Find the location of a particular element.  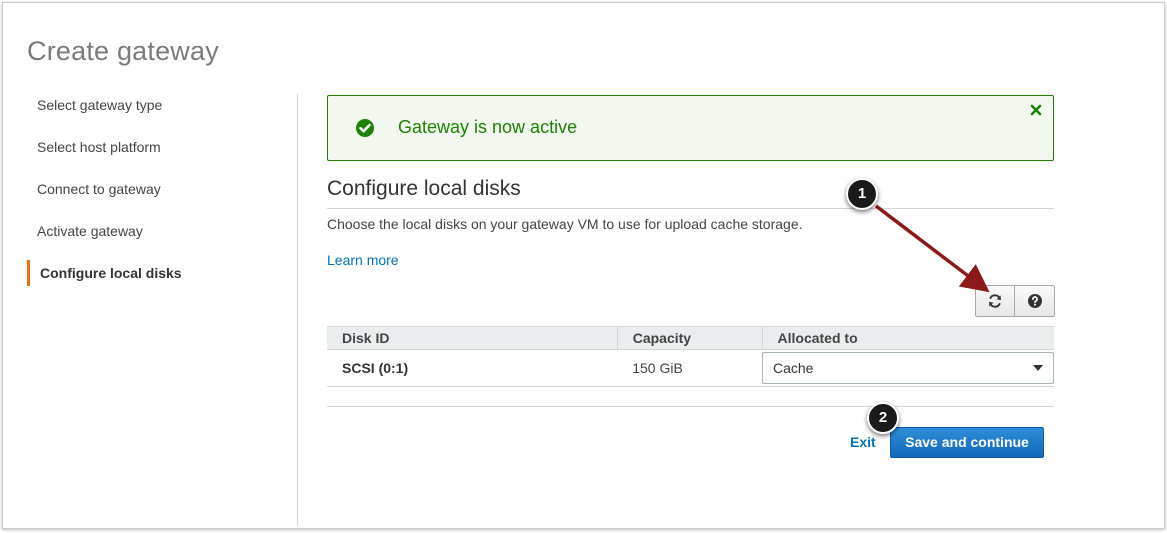

help-button is located at coordinates (1035, 301).